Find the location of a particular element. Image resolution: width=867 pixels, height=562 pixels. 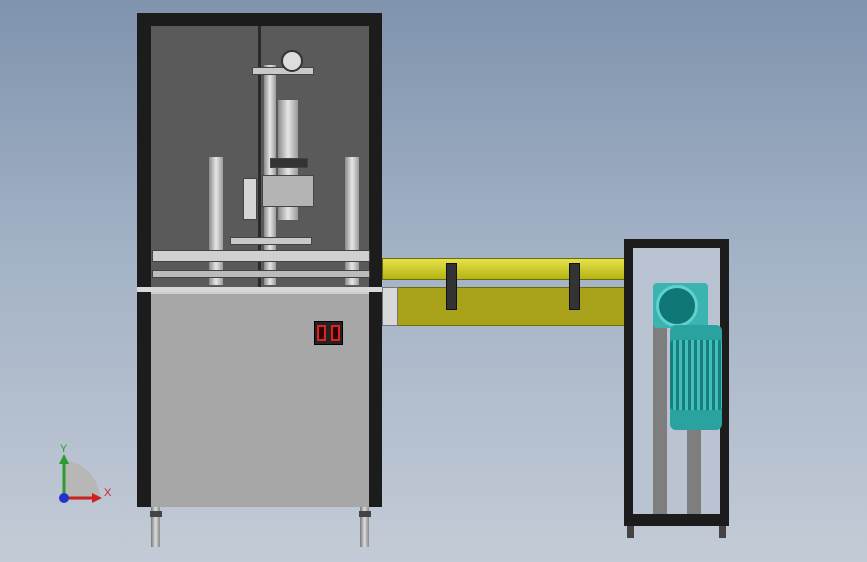

lower-rail is located at coordinates (261, 274).